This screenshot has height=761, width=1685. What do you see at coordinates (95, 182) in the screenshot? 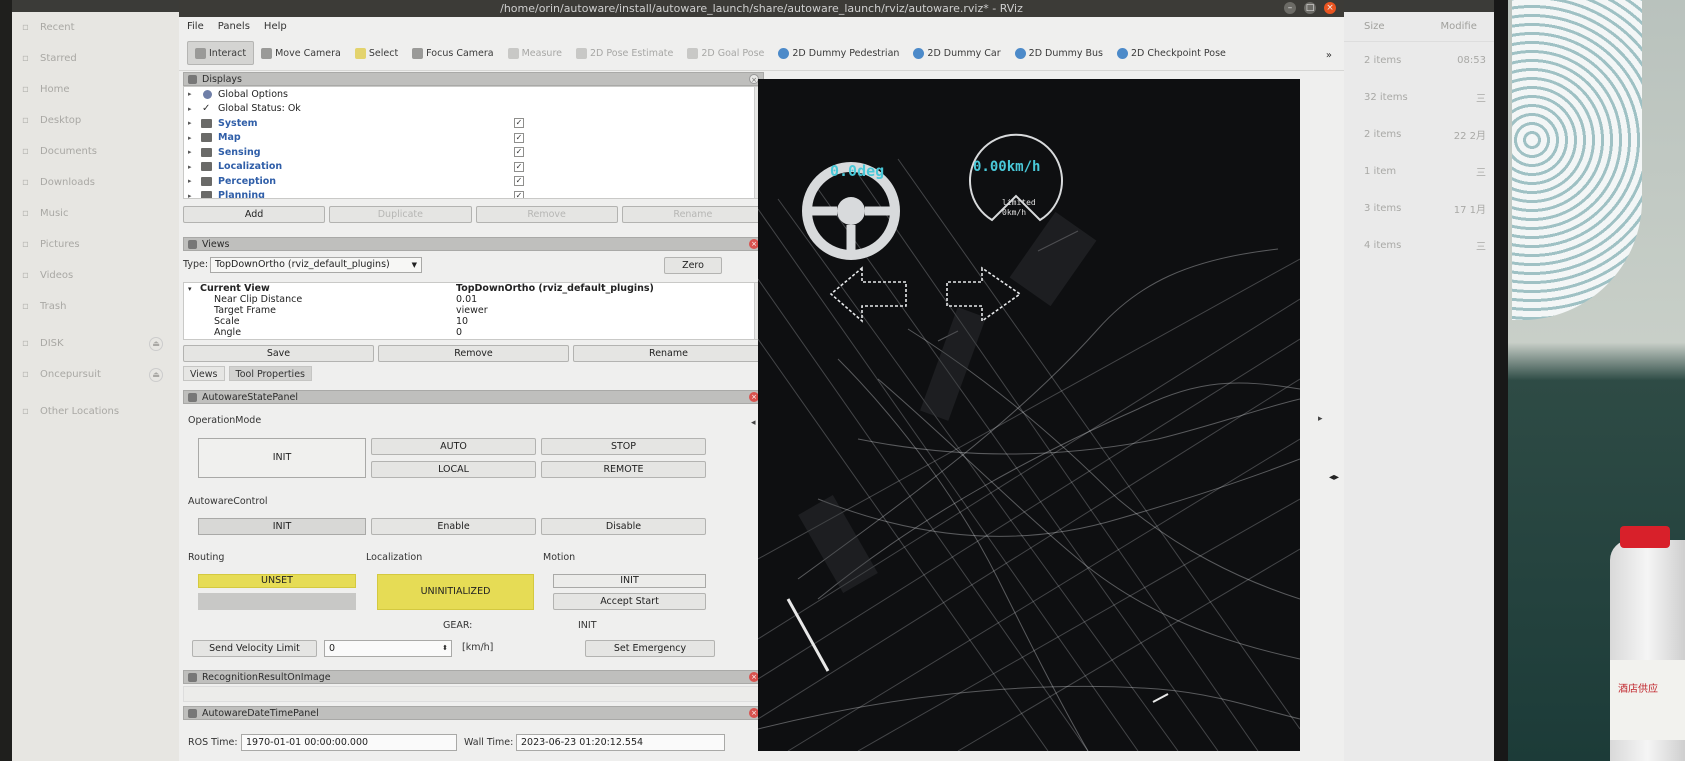
I see `sidebar-item-downloads: ▫ Downloads` at bounding box center [95, 182].